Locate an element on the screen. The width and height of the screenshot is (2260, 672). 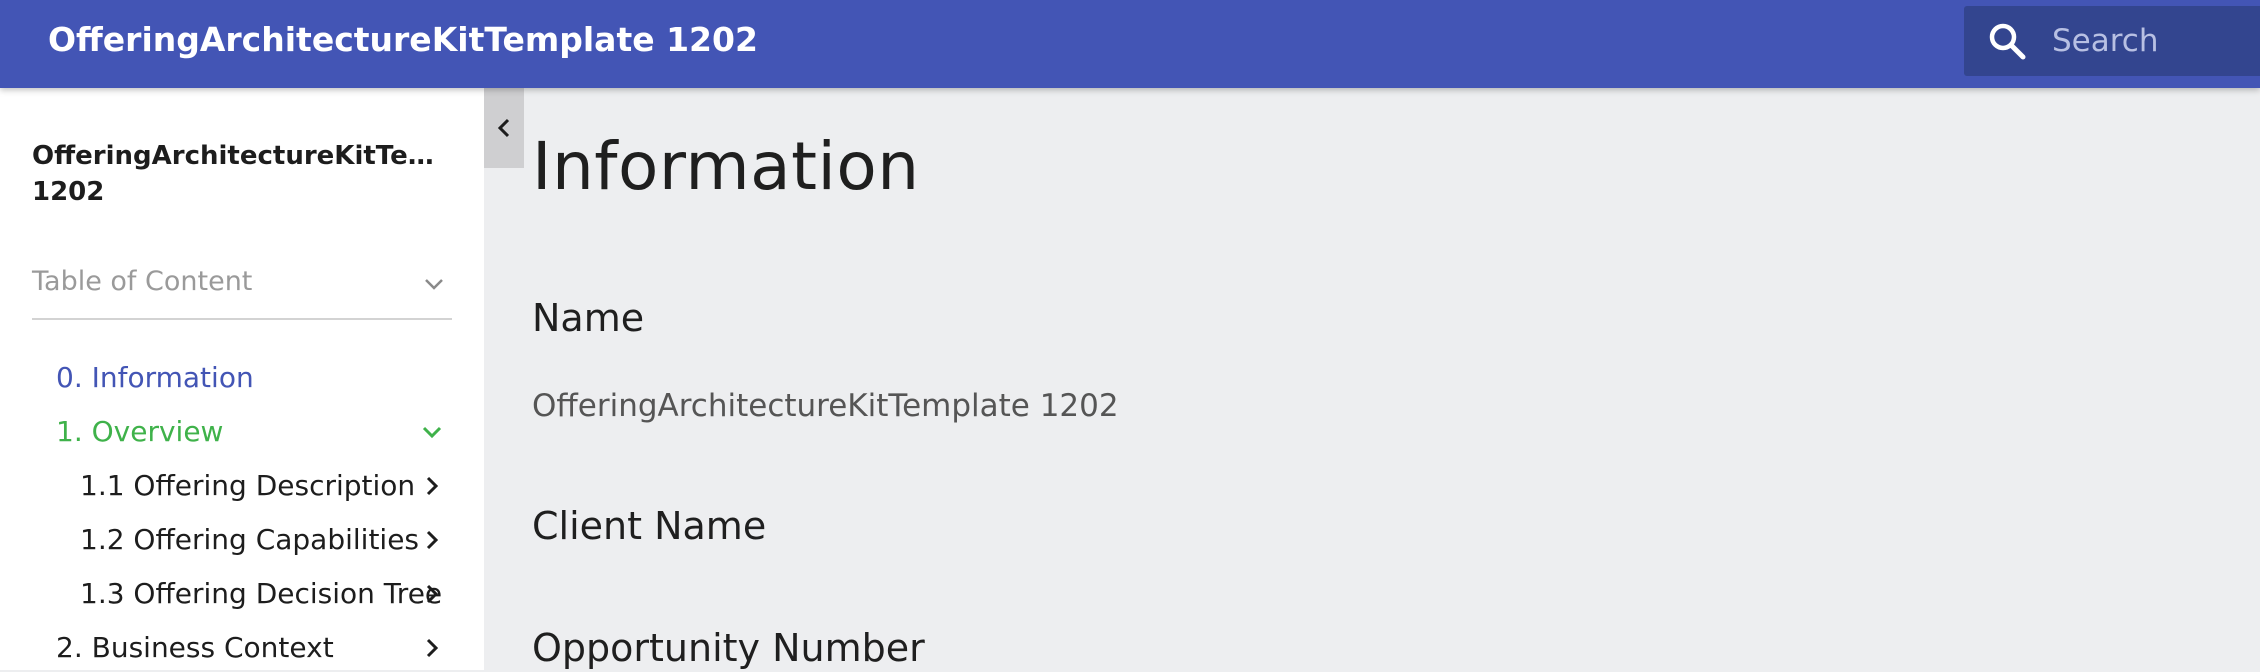
nav-item-information: 0. Information is located at coordinates (155, 378).